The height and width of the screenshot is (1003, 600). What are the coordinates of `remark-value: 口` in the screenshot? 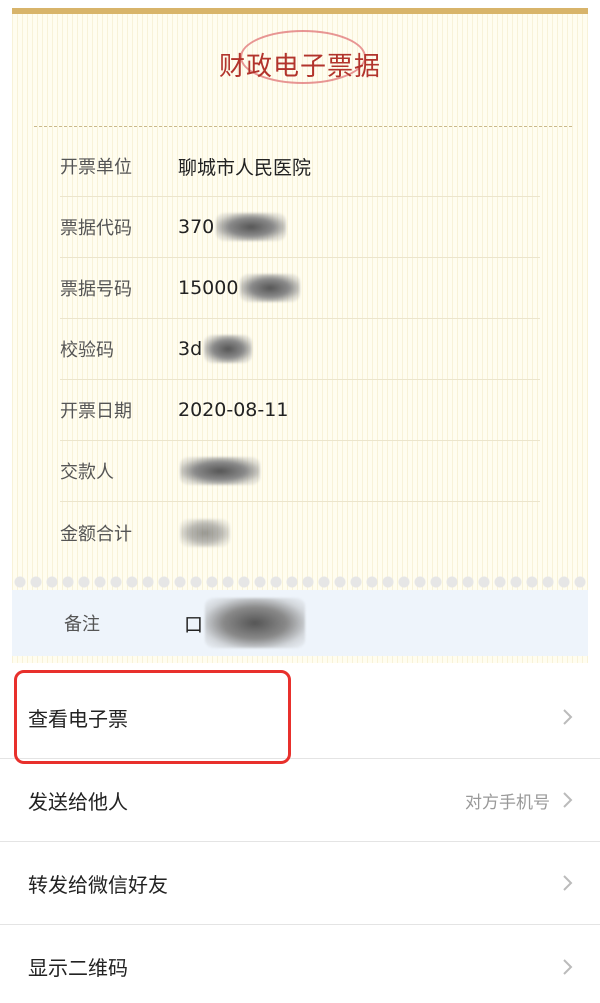 It's located at (245, 623).